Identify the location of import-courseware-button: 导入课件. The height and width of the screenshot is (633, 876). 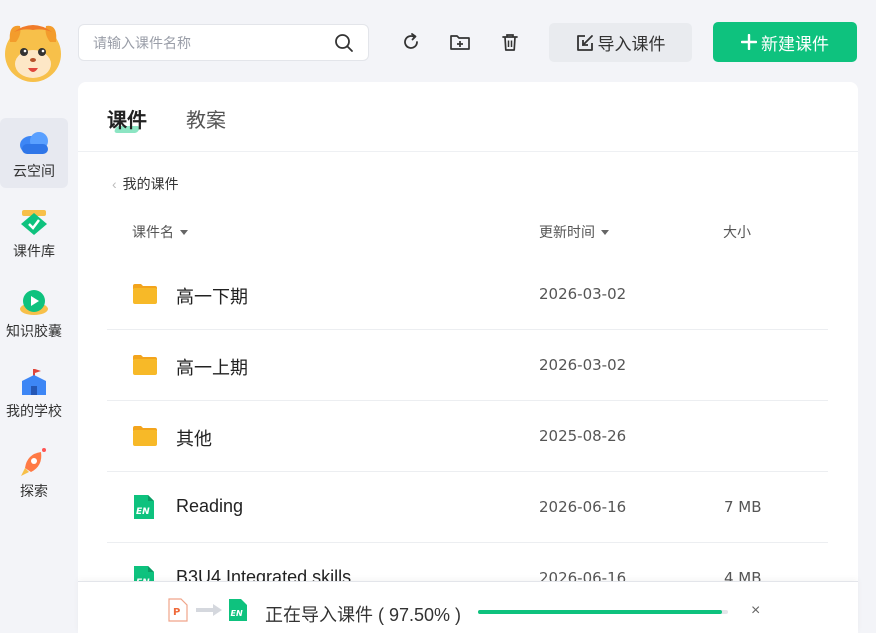
(620, 42).